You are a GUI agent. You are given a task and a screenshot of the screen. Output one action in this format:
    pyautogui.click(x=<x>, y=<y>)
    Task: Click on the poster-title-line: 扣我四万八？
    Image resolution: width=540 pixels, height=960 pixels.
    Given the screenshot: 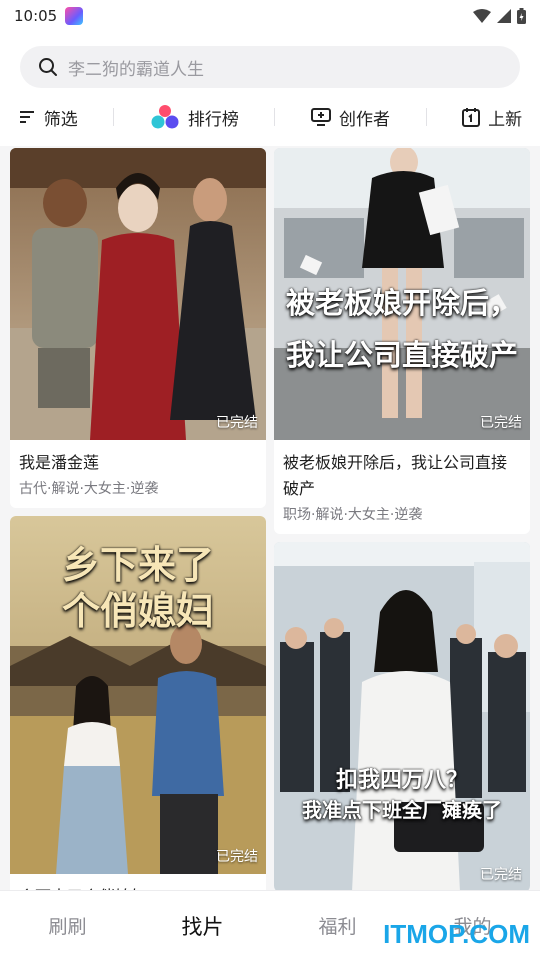 What is the action you would take?
    pyautogui.click(x=401, y=780)
    